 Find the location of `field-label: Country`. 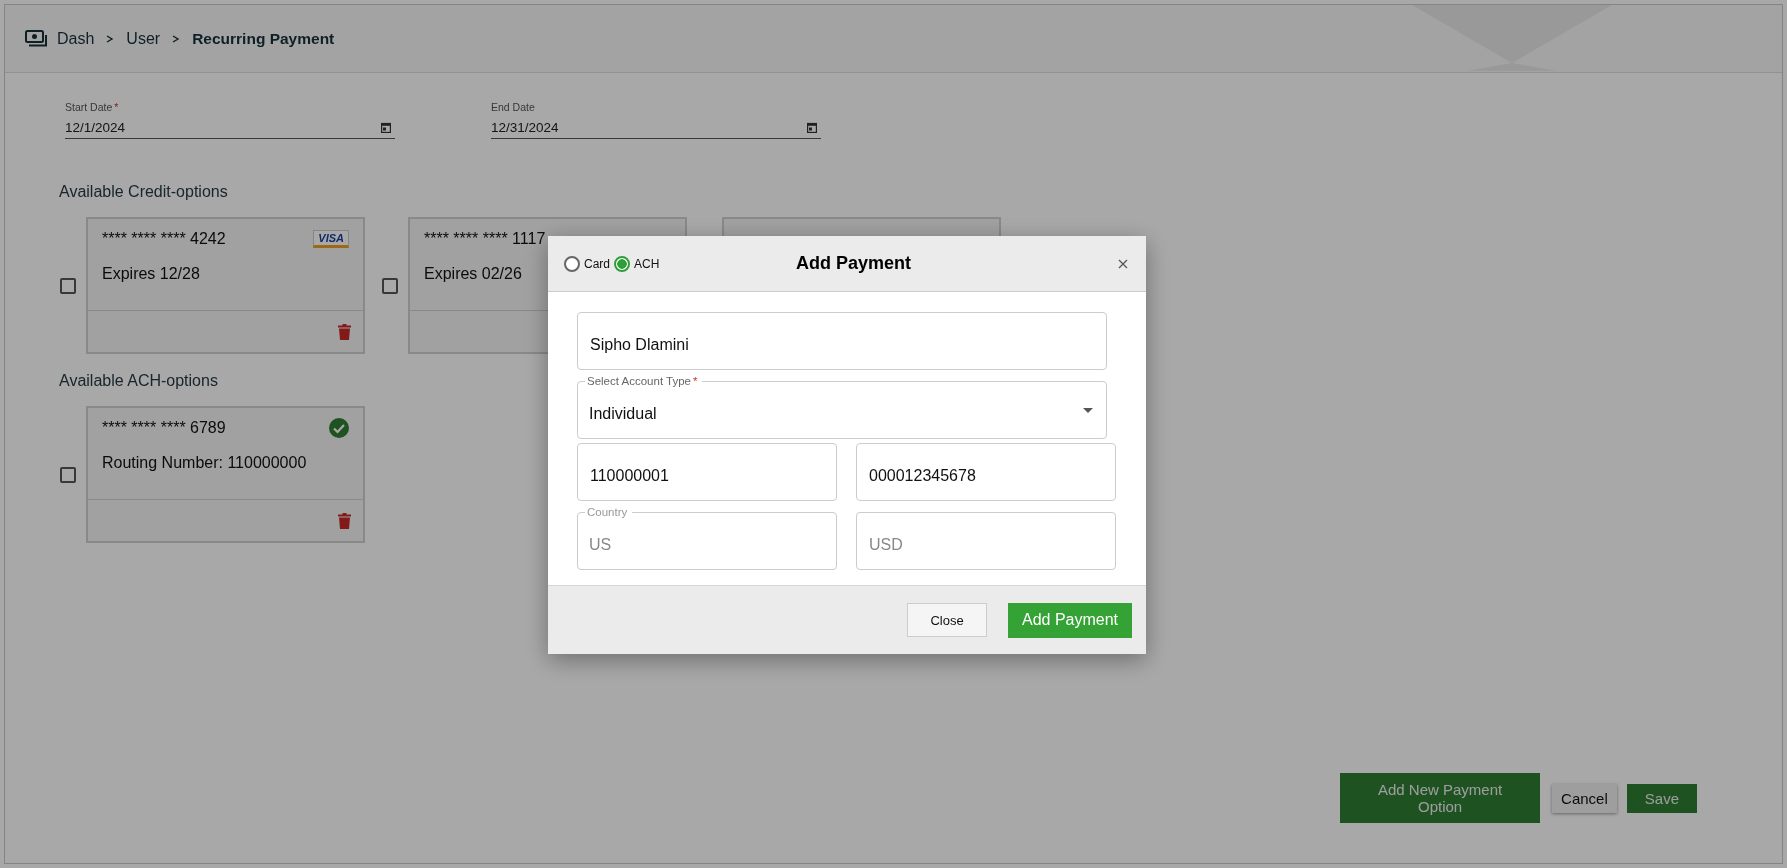

field-label: Country is located at coordinates (607, 512).